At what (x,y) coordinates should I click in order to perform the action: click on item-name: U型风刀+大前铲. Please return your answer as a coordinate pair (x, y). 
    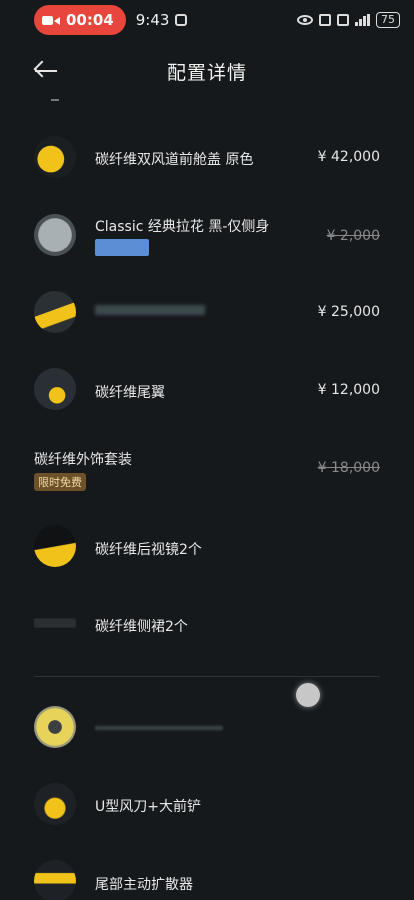
    Looking at the image, I should click on (148, 807).